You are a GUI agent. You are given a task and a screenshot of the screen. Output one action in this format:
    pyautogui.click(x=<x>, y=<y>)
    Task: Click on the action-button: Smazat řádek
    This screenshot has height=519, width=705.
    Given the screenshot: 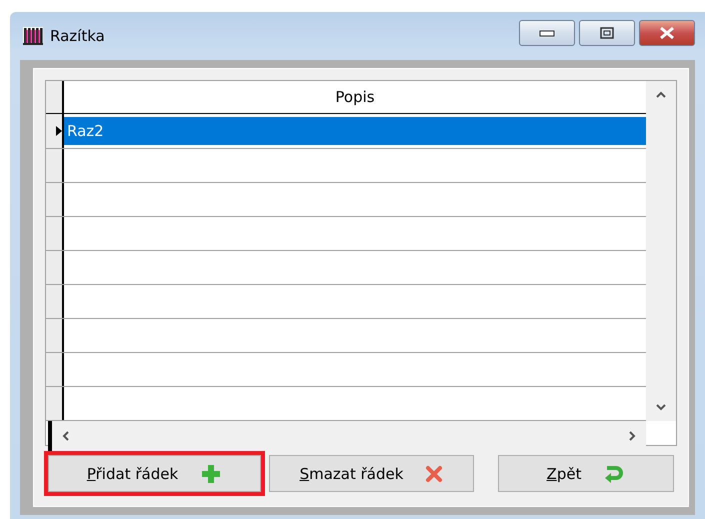 What is the action you would take?
    pyautogui.click(x=371, y=473)
    